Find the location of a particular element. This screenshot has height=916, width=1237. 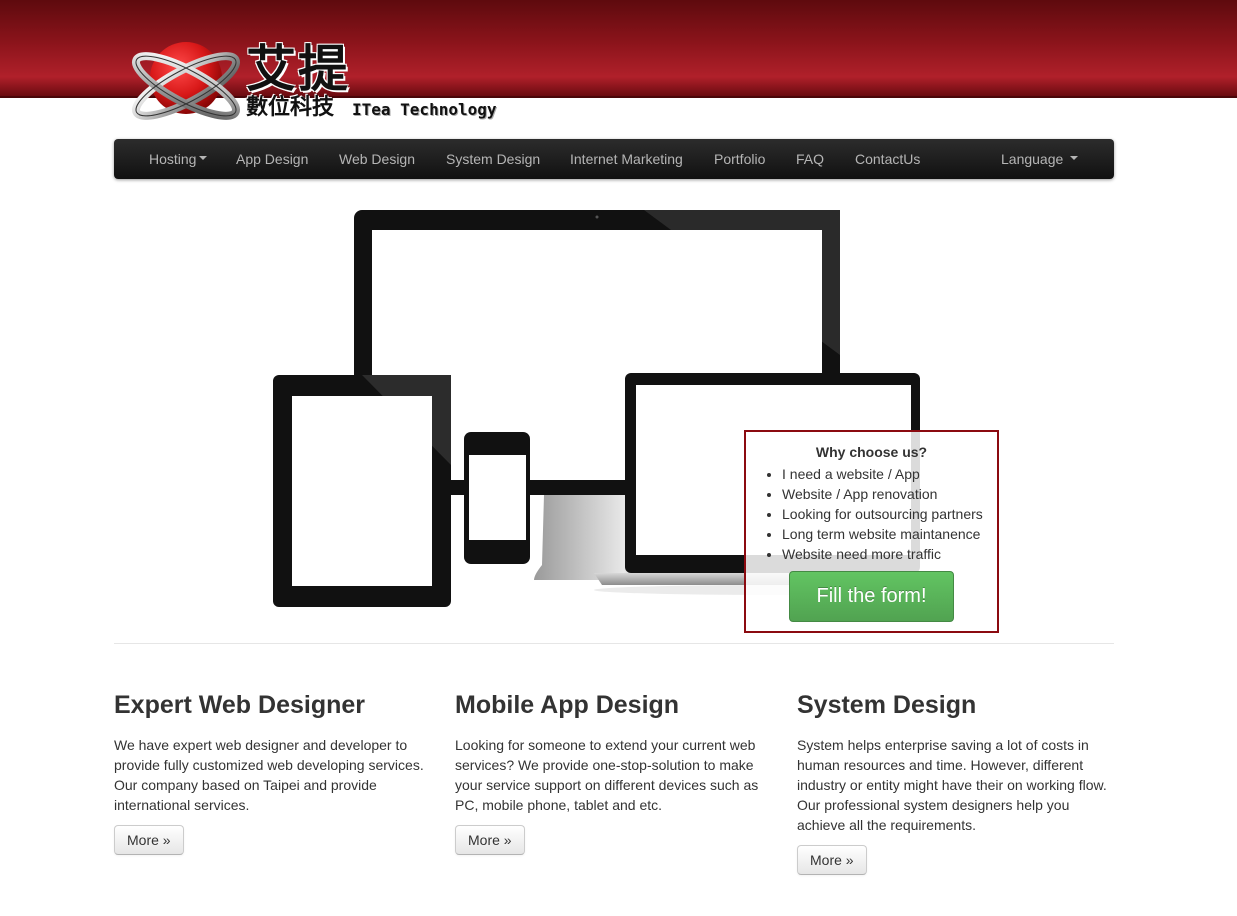

nav-item-web-design: Web Design is located at coordinates (377, 159).